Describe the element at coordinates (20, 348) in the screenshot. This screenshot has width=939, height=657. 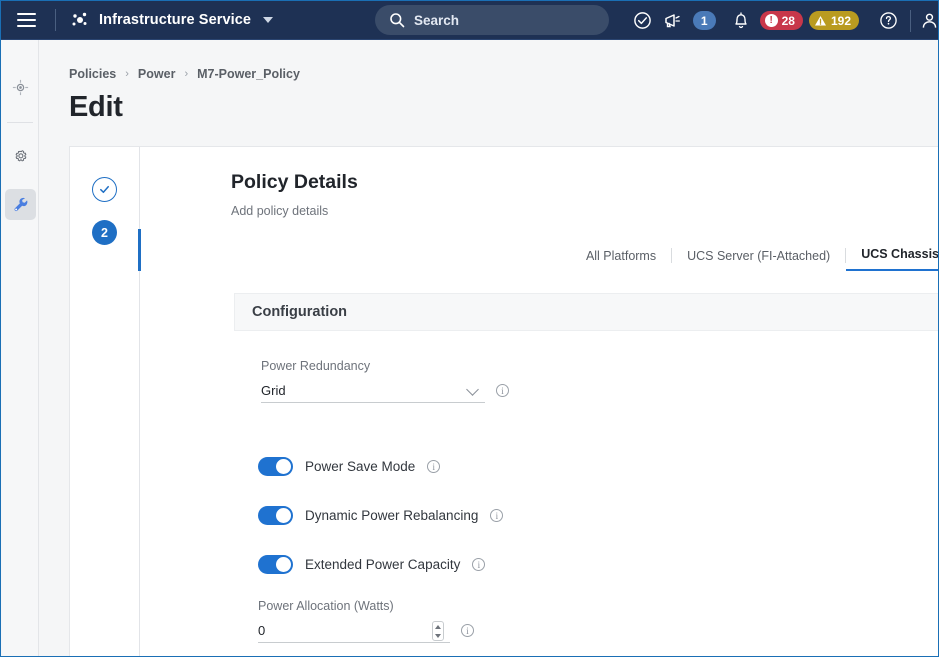
I see `left-navigation-rail` at that location.